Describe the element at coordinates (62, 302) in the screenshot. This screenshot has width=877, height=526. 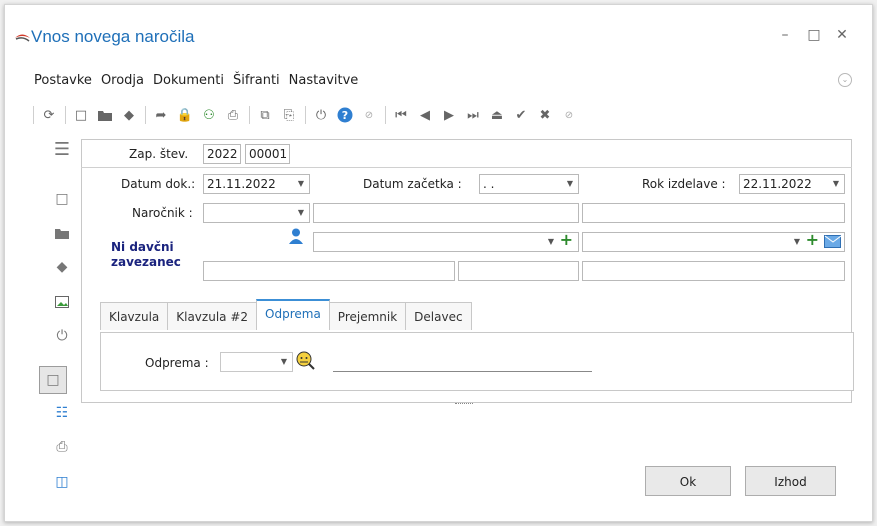
I see `image-icon` at that location.